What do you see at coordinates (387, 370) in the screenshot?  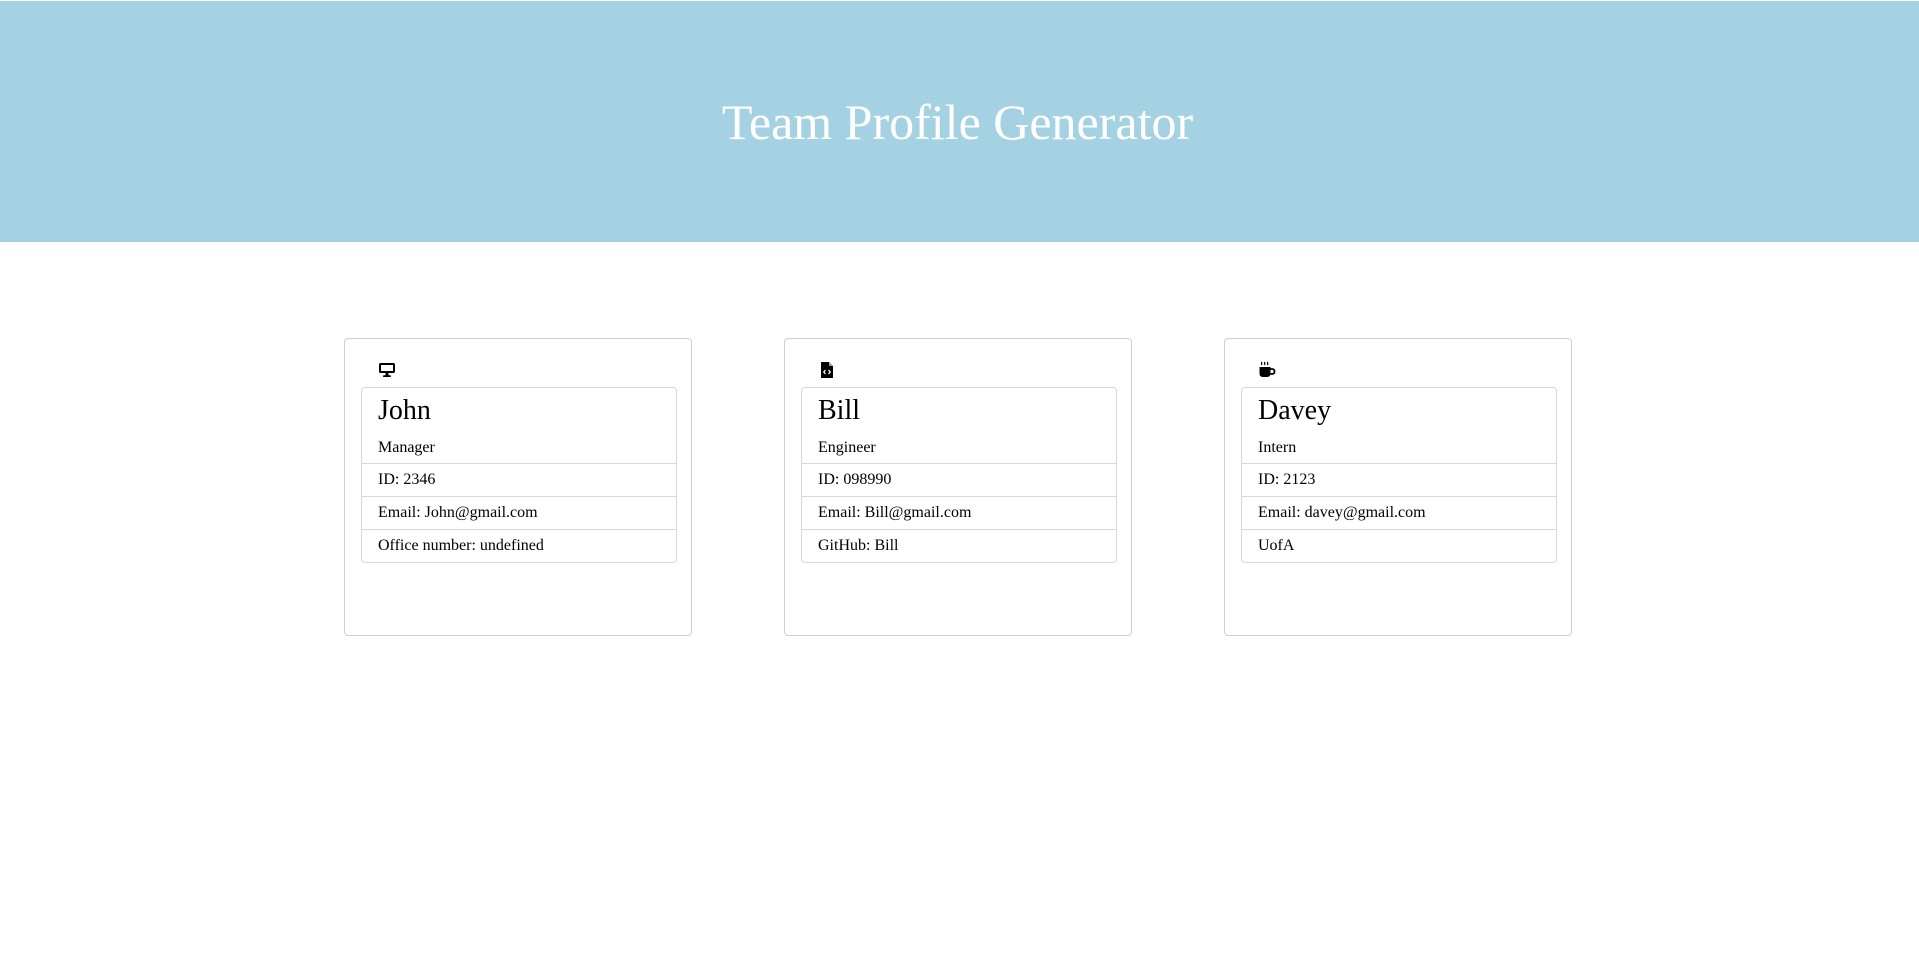 I see `desktop-icon` at bounding box center [387, 370].